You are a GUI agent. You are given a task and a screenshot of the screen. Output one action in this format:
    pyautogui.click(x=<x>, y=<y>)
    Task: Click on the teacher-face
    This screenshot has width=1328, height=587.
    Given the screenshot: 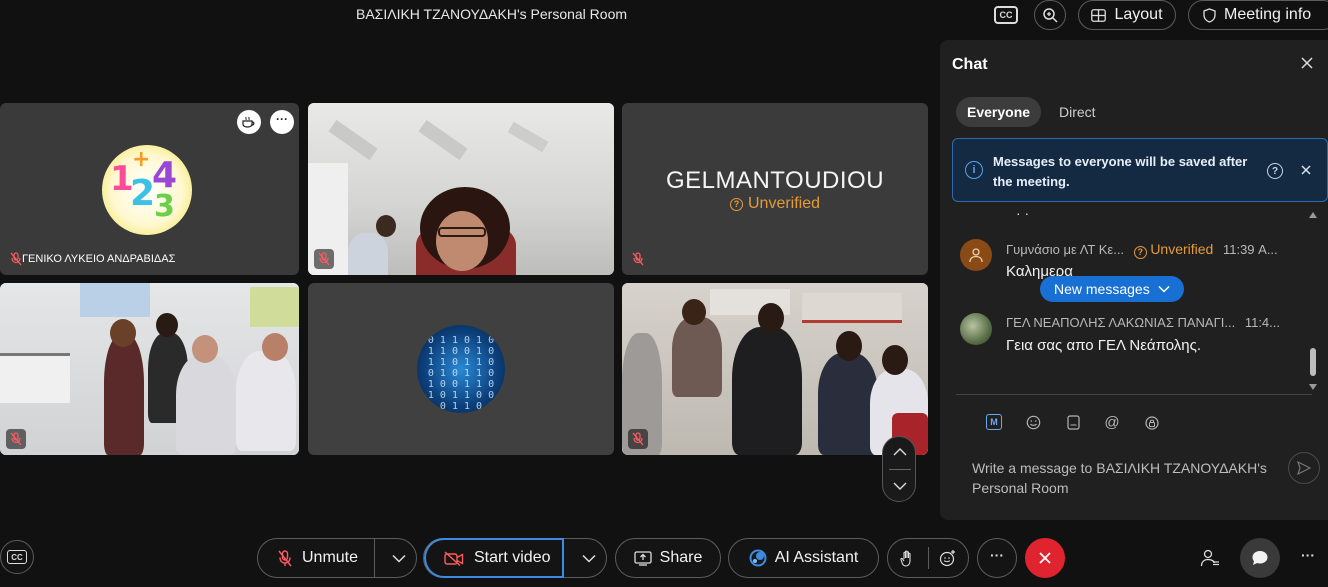 What is the action you would take?
    pyautogui.click(x=462, y=241)
    